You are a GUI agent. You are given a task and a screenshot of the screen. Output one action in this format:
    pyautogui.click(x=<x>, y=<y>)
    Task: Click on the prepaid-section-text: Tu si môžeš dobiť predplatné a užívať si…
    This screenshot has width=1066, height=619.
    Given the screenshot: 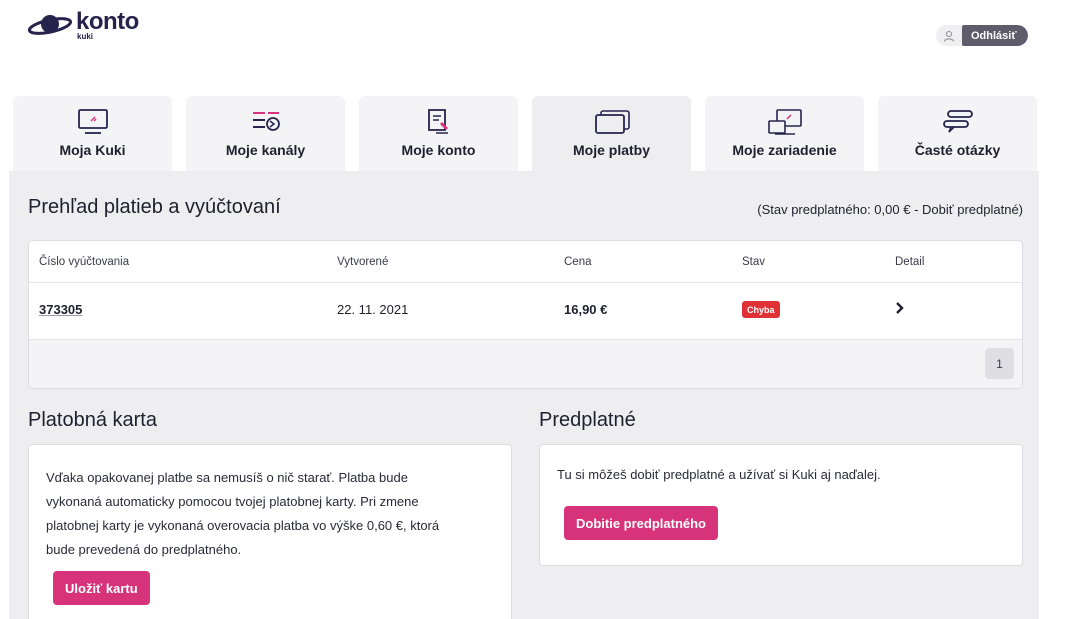 What is the action you would take?
    pyautogui.click(x=719, y=474)
    